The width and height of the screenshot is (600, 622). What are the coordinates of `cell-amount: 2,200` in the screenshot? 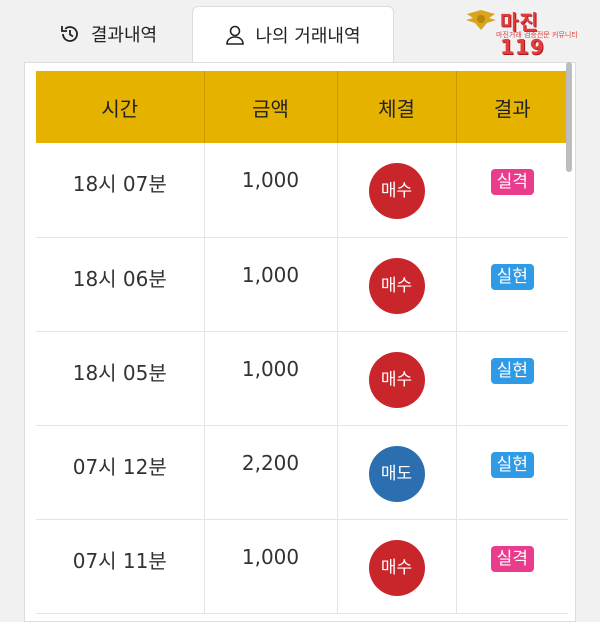 It's located at (271, 472).